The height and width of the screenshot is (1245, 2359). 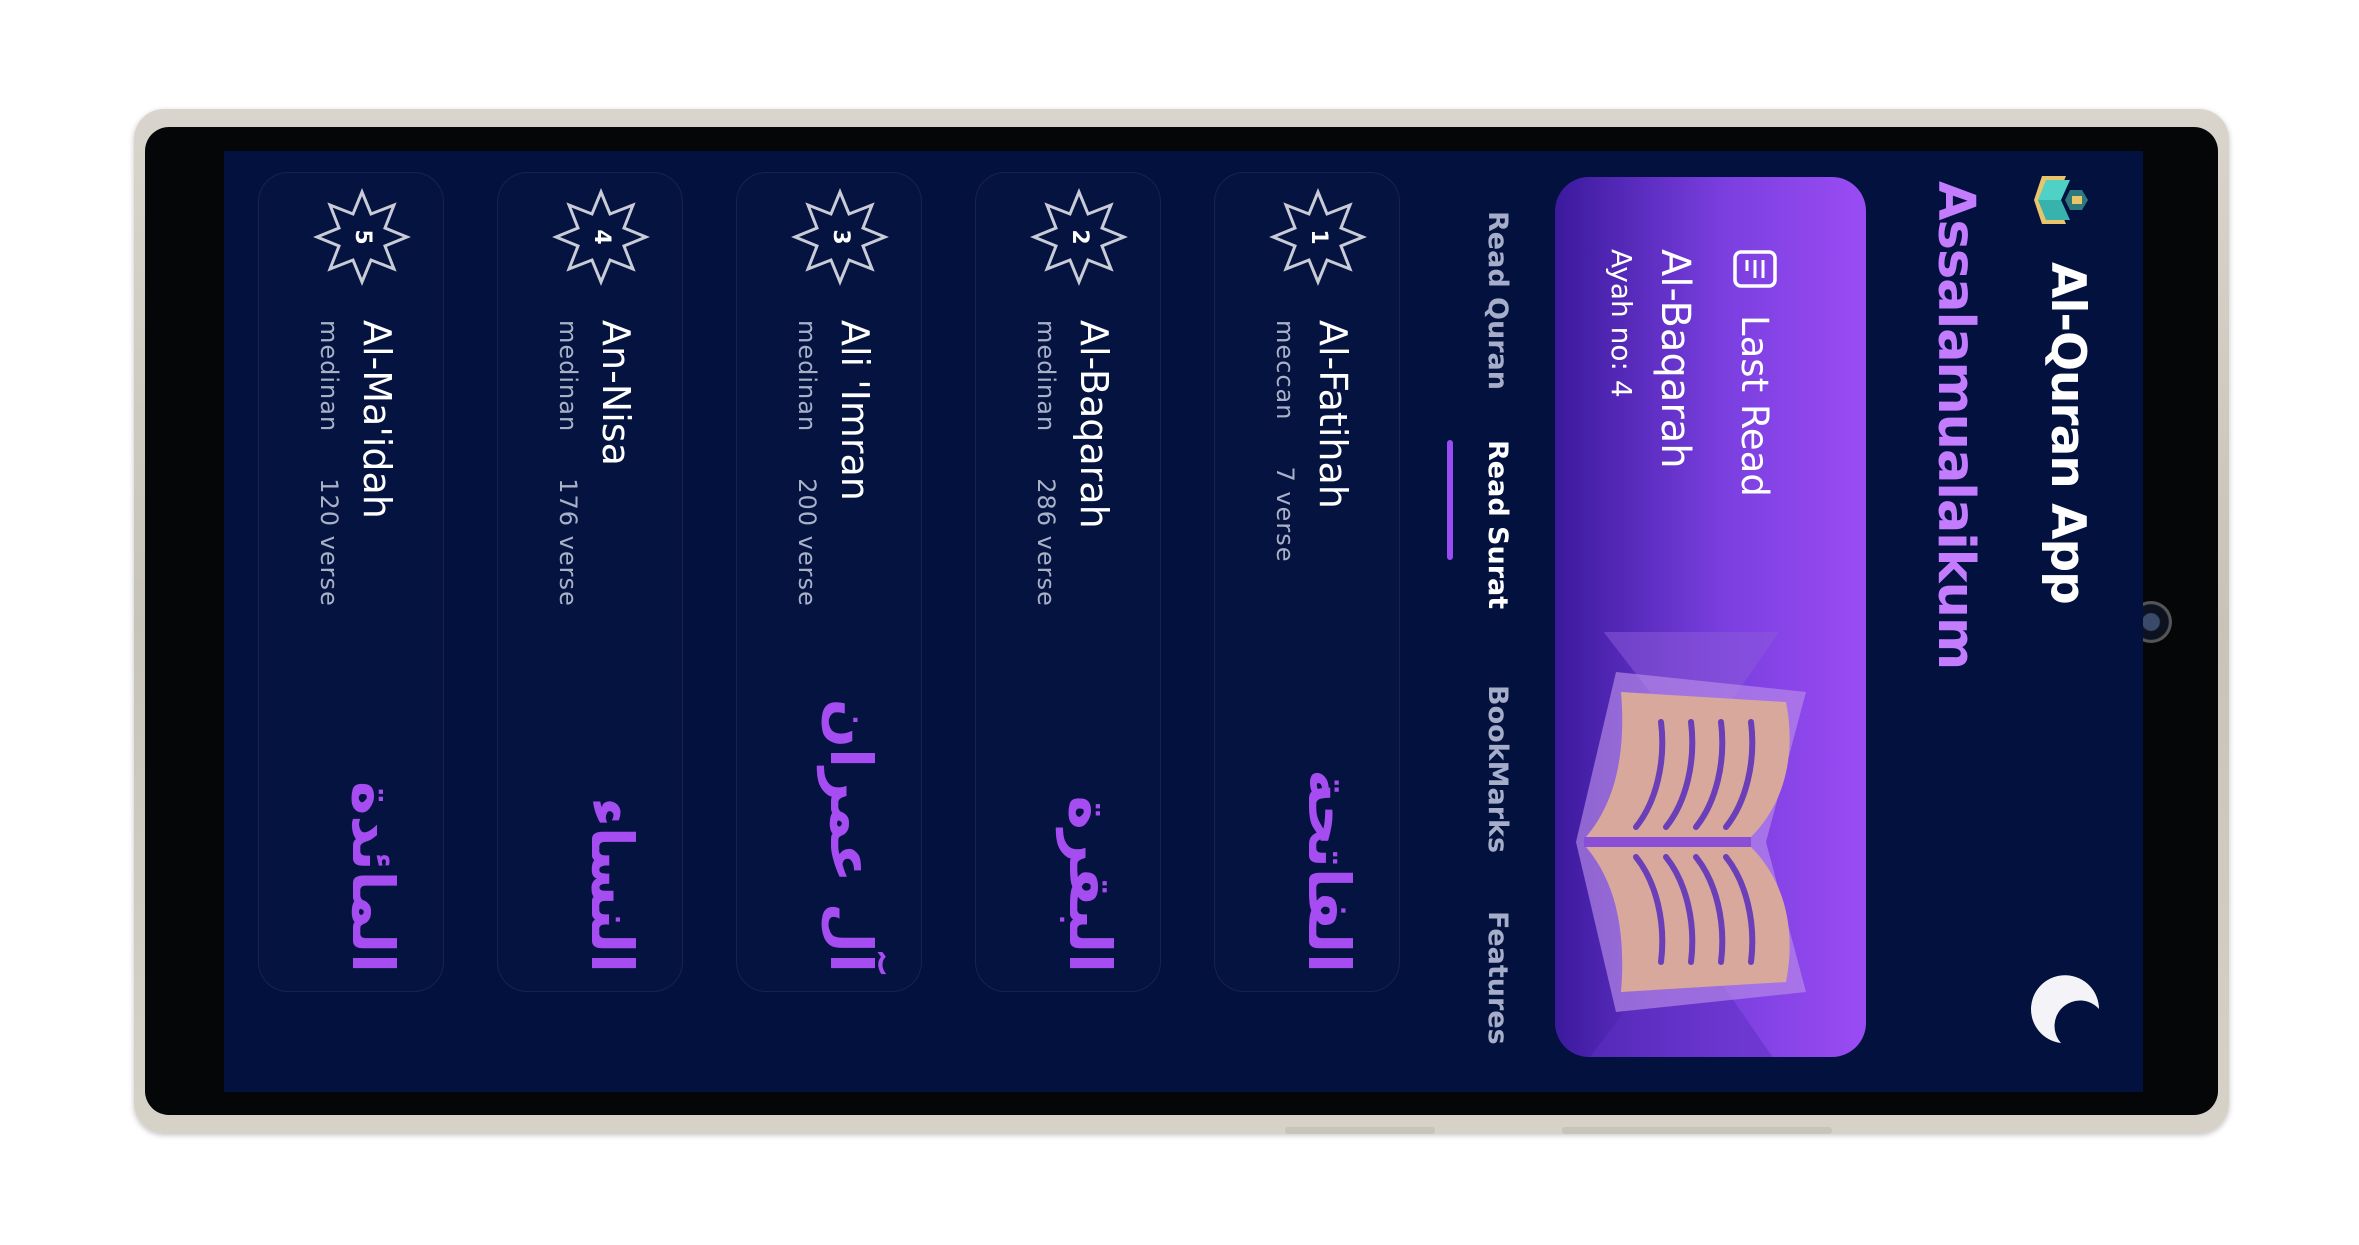 What do you see at coordinates (329, 463) in the screenshot?
I see `surah-meta: medinan 120 verse` at bounding box center [329, 463].